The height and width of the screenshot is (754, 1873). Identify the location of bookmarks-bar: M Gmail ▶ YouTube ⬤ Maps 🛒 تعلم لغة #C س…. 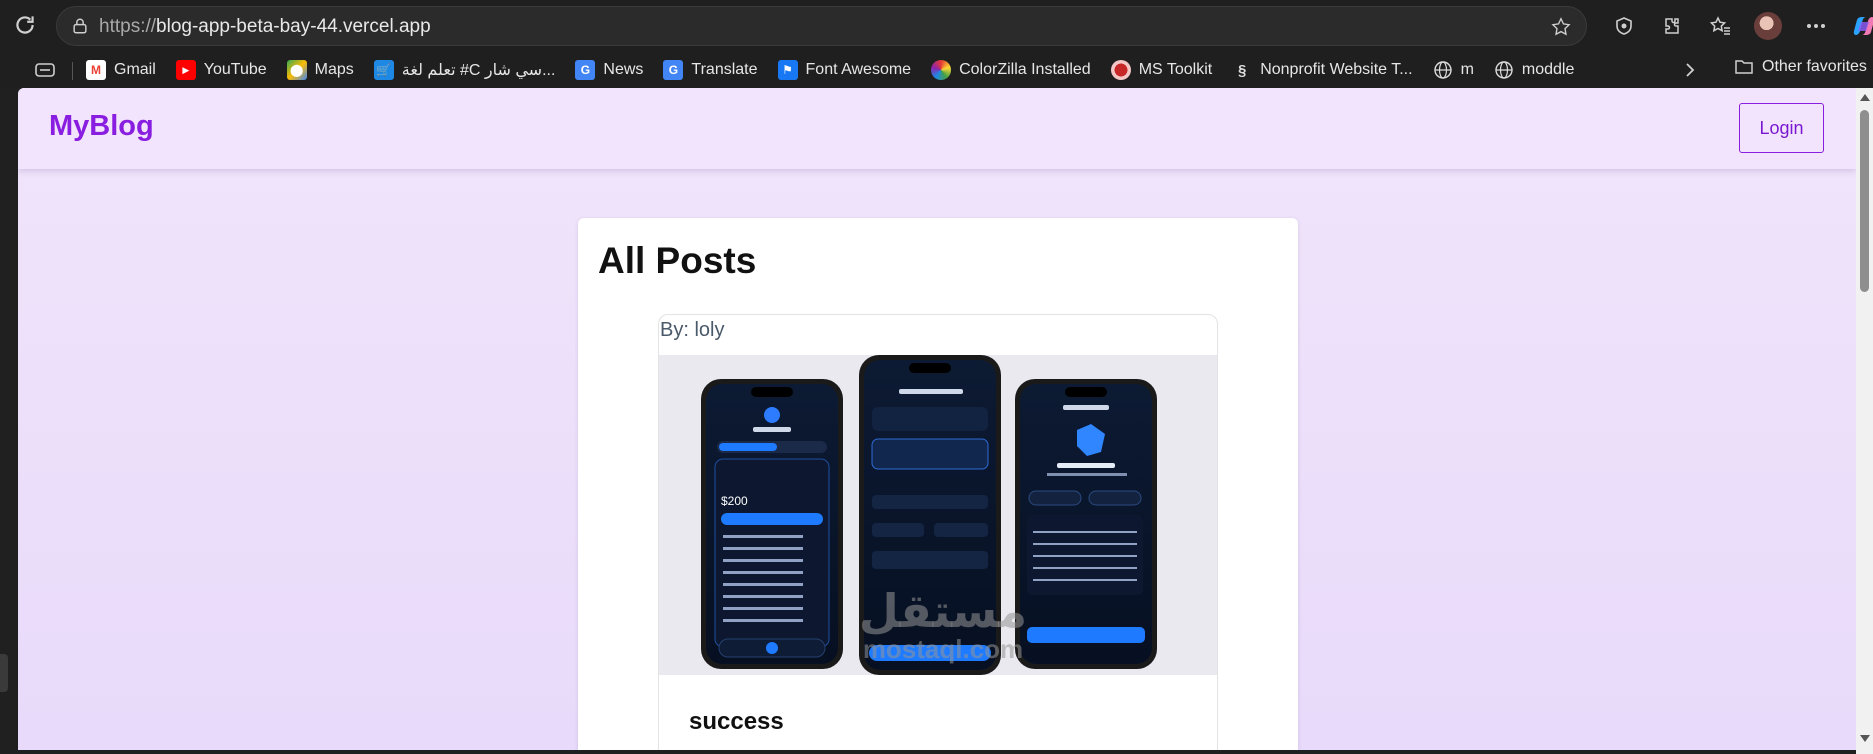
(936, 70).